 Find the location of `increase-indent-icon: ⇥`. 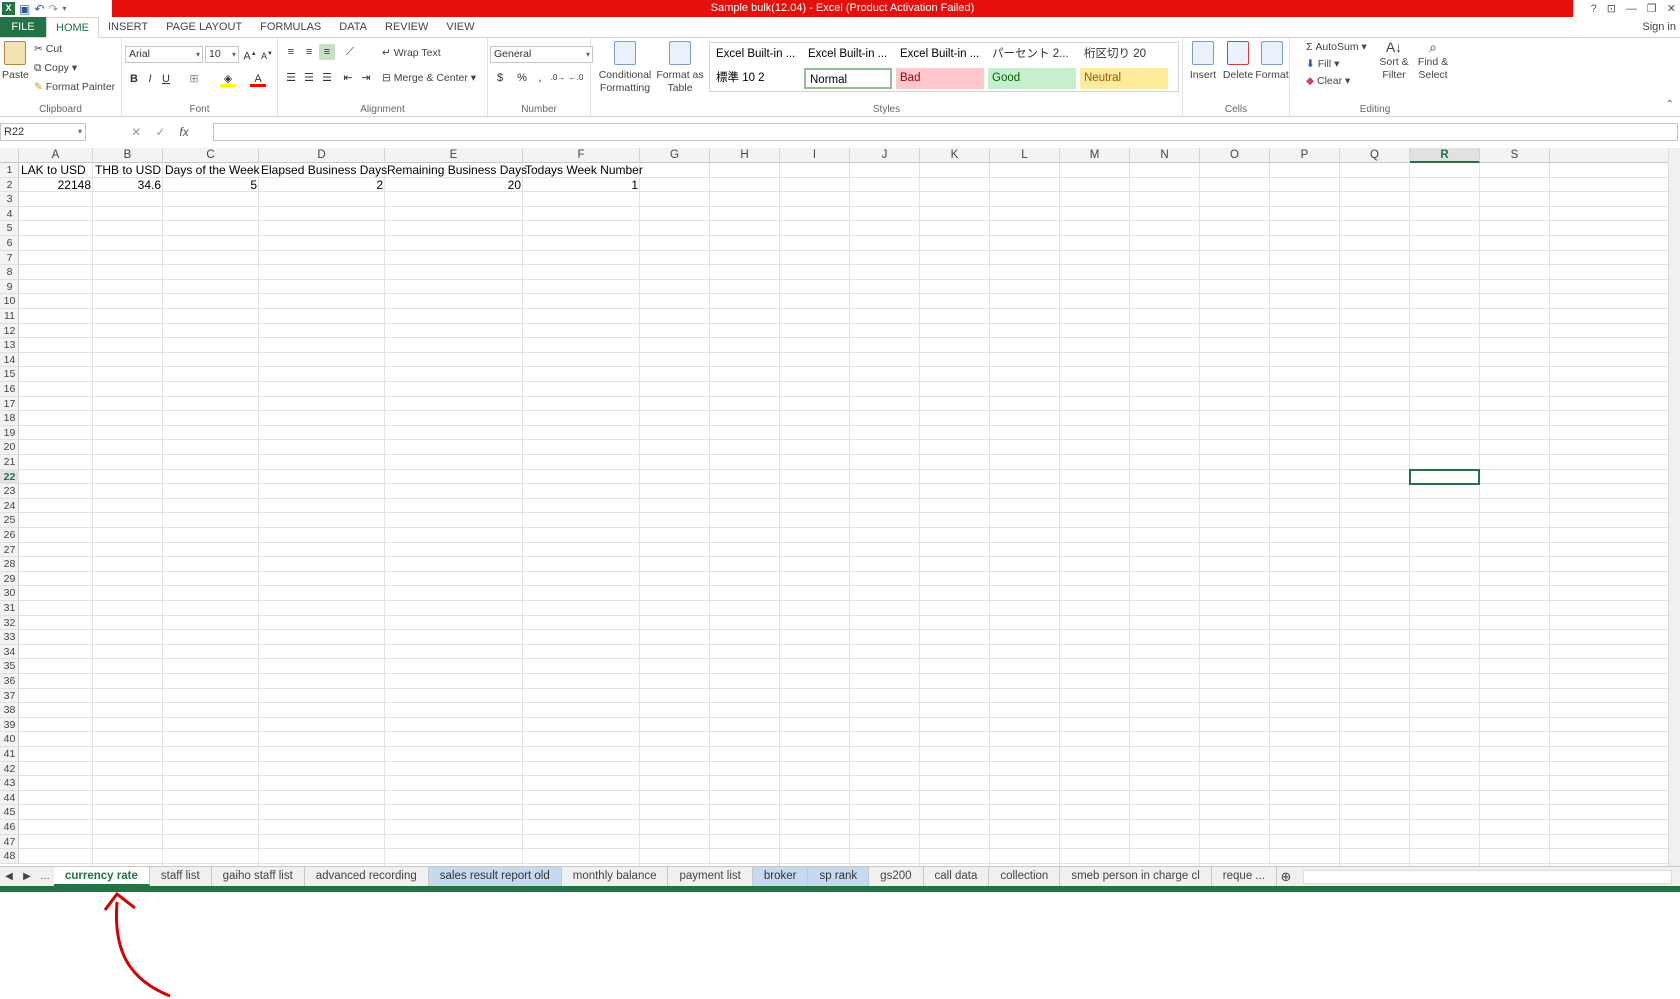

increase-indent-icon: ⇥ is located at coordinates (366, 78).